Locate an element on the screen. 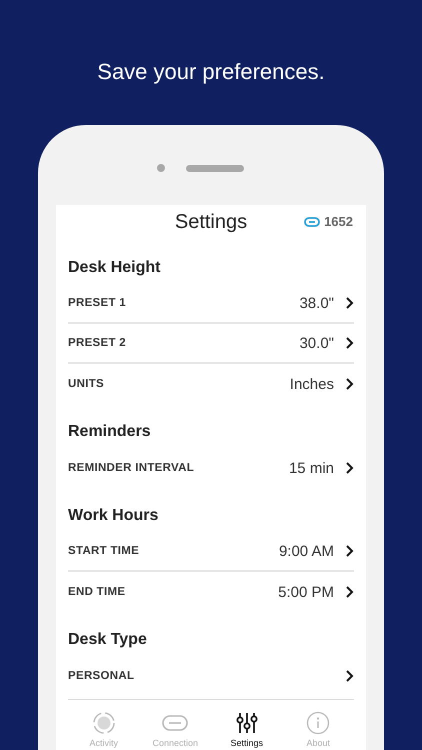 The width and height of the screenshot is (422, 750). camera-dot is located at coordinates (160, 168).